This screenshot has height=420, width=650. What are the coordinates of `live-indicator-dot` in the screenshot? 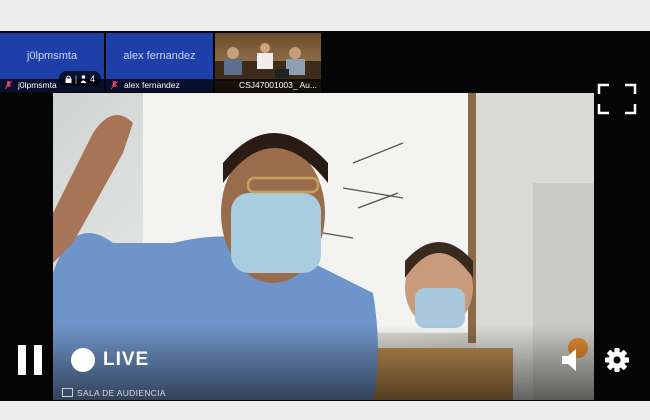 It's located at (83, 360).